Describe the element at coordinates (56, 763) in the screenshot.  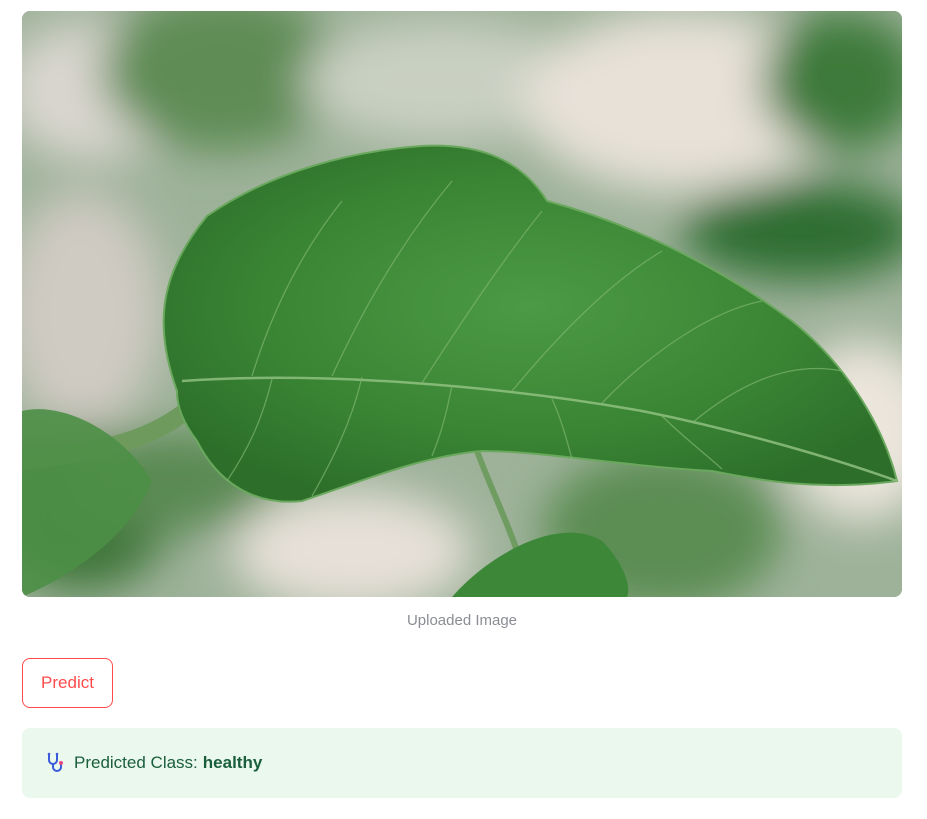
I see `stethoscope-icon` at that location.